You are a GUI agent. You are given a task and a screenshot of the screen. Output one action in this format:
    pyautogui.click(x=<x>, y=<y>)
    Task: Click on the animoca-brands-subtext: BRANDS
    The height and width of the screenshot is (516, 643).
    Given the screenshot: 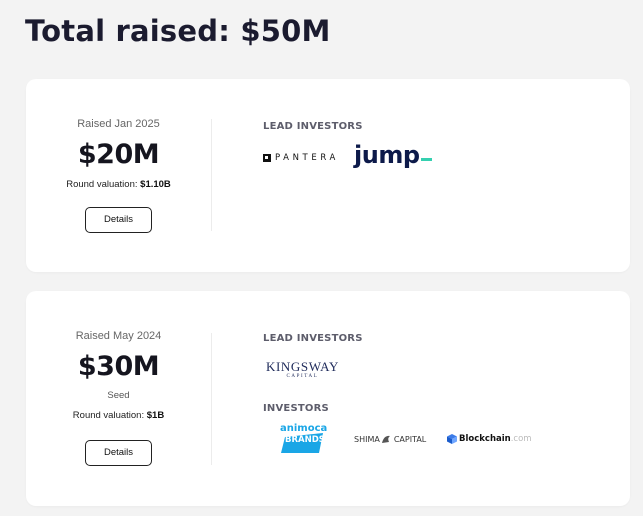 What is the action you would take?
    pyautogui.click(x=305, y=440)
    